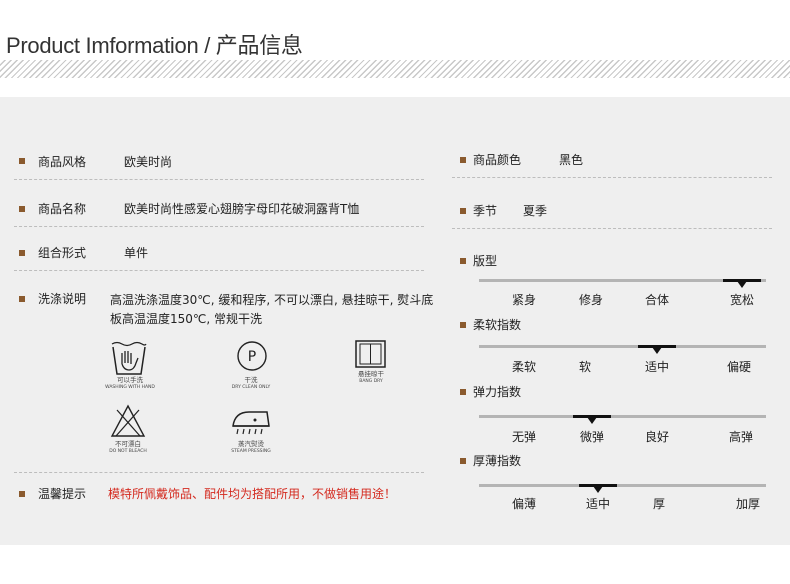 Image resolution: width=790 pixels, height=584 pixels. I want to click on season-value: 夏季, so click(535, 211).